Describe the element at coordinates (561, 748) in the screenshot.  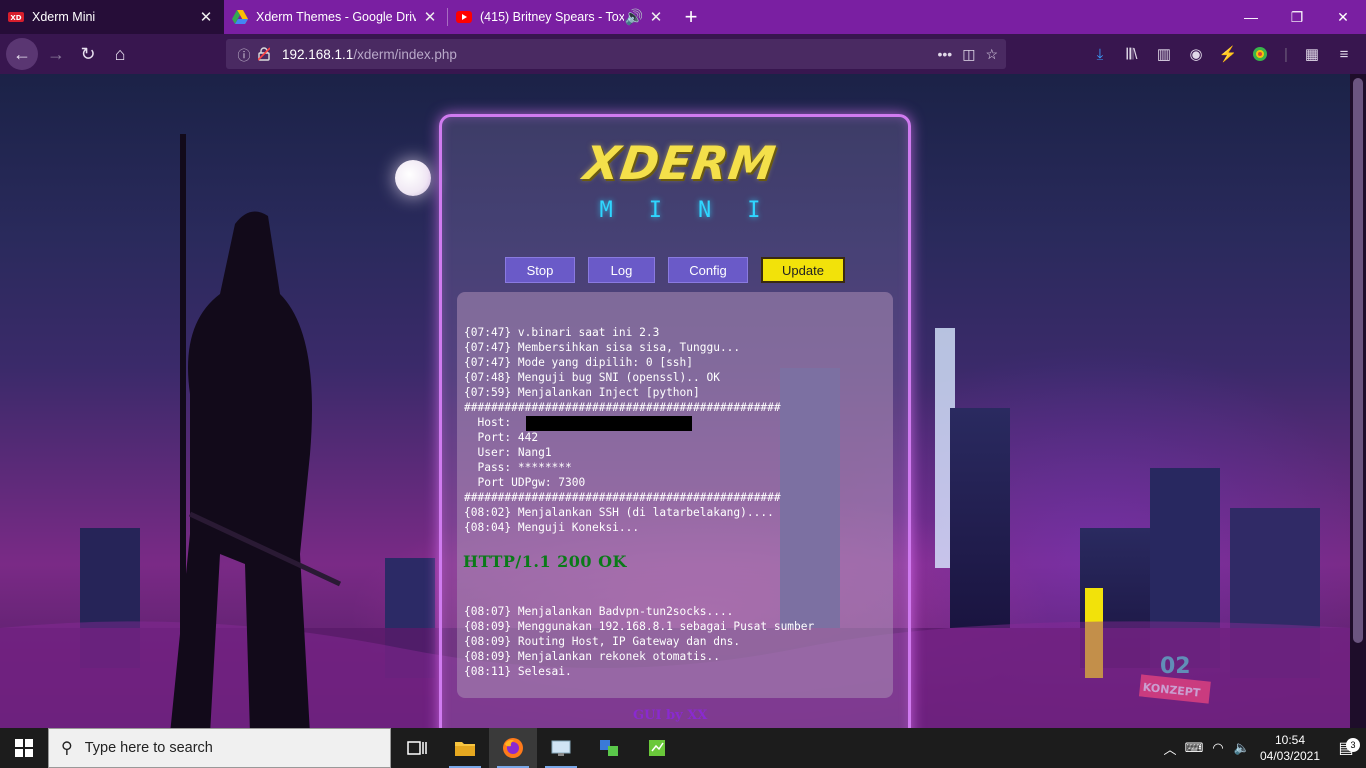
I see `remote-desktop-icon` at that location.